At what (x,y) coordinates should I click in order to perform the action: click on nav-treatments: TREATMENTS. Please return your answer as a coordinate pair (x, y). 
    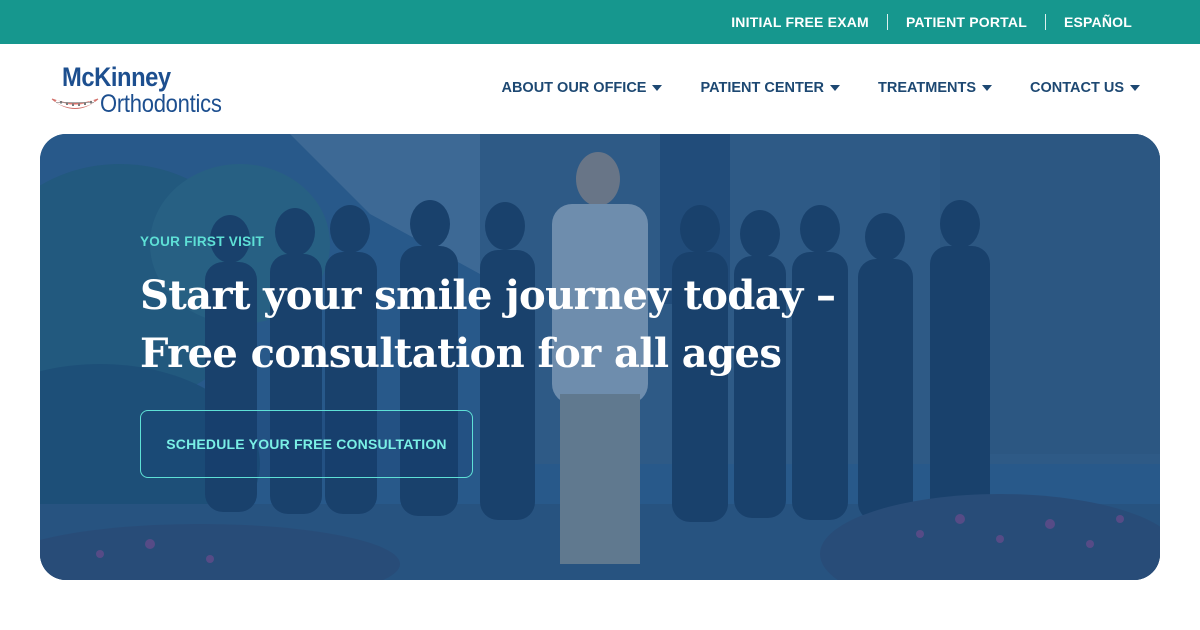
    Looking at the image, I should click on (935, 88).